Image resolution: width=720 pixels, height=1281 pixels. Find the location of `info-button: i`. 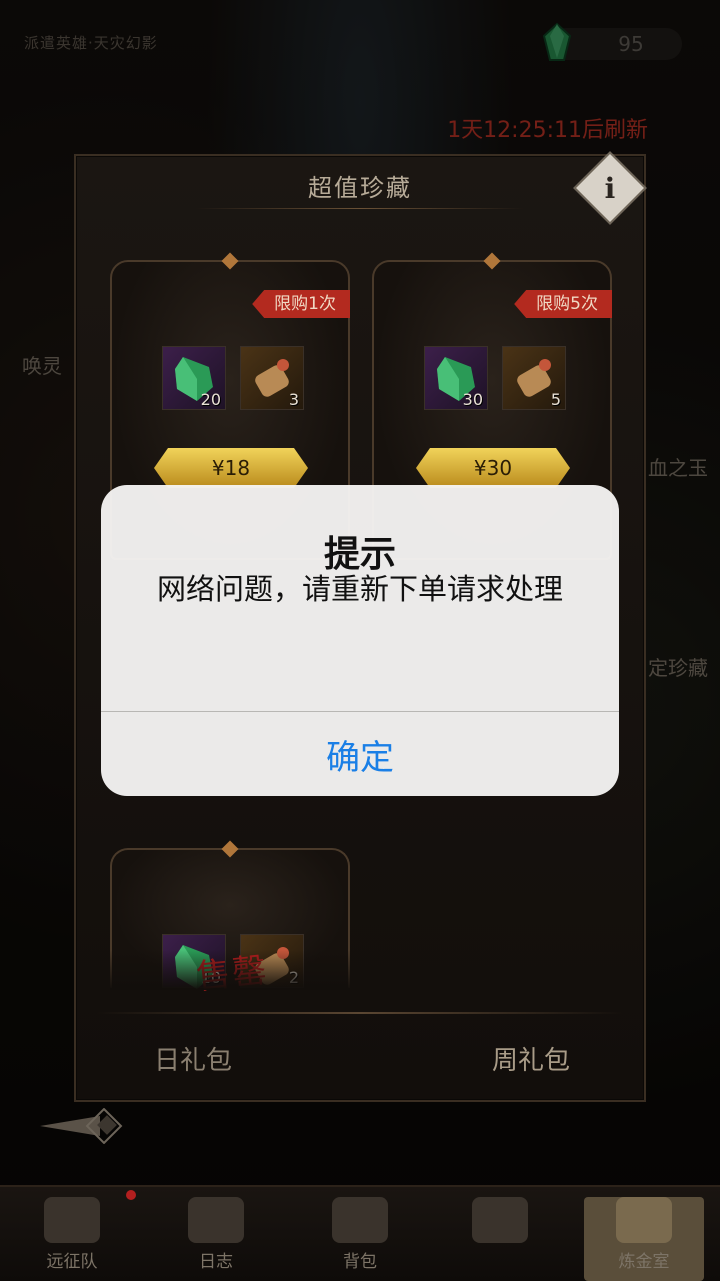

info-button: i is located at coordinates (610, 188).